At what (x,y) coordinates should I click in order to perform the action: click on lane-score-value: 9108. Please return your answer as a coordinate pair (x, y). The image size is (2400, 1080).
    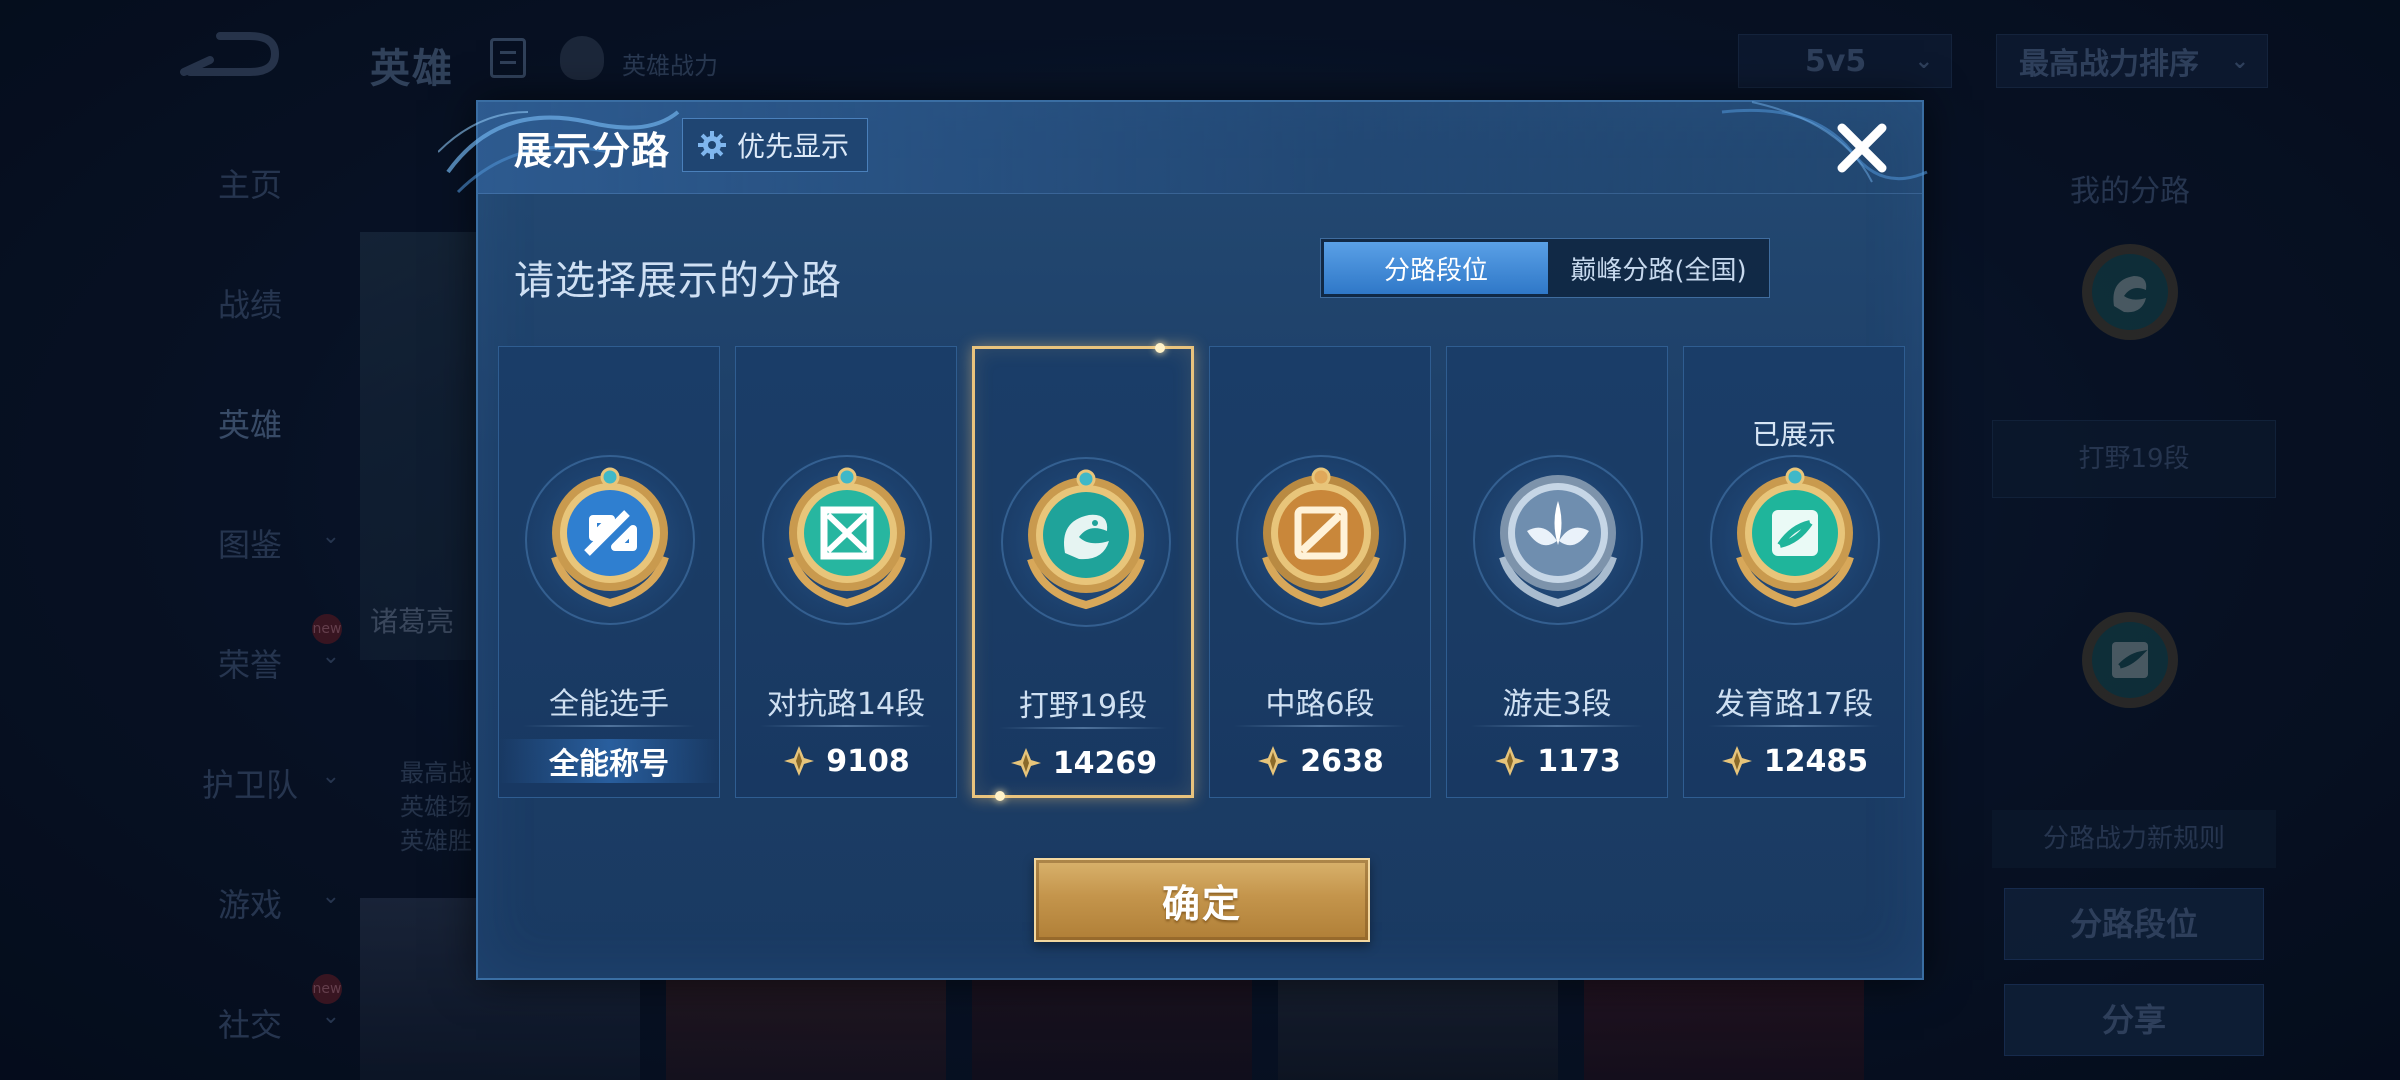
    Looking at the image, I should click on (868, 761).